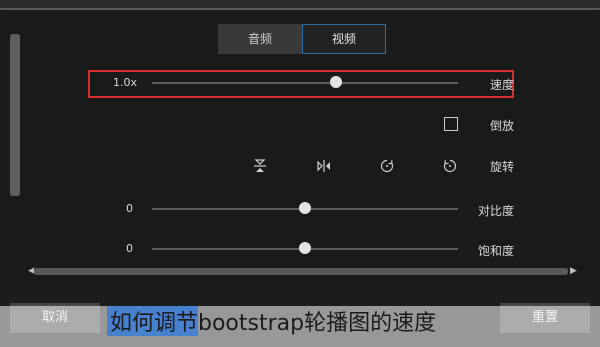 This screenshot has height=347, width=600. I want to click on reverse-checkbox, so click(451, 124).